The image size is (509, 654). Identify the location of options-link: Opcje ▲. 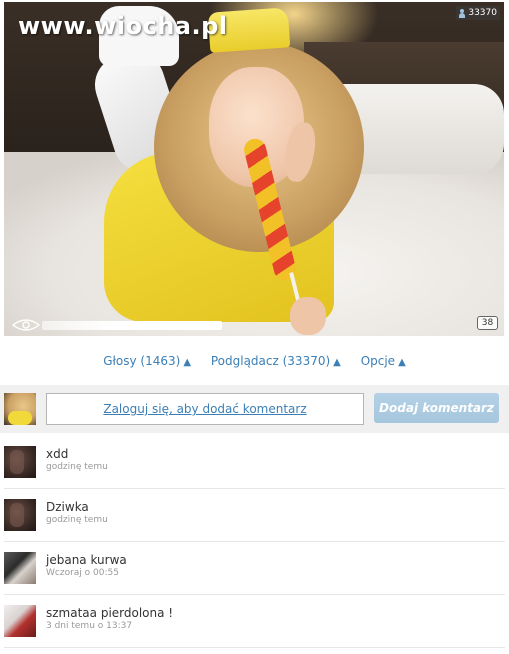
(383, 361).